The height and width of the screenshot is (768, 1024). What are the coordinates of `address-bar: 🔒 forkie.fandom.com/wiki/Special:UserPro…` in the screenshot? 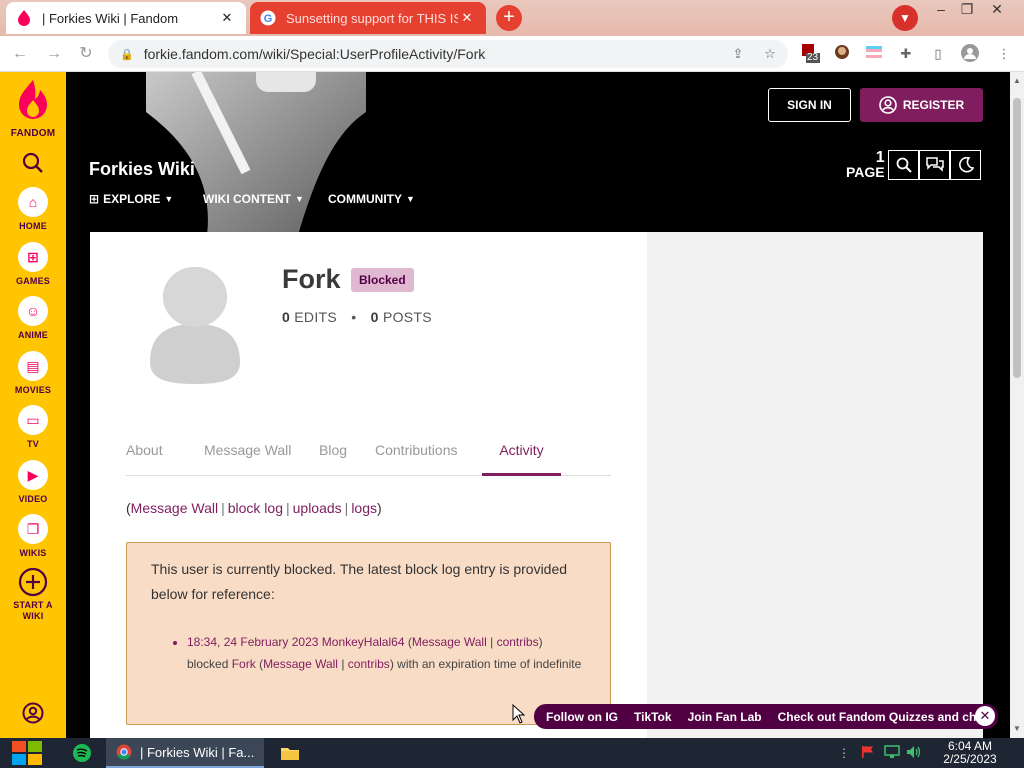 It's located at (448, 54).